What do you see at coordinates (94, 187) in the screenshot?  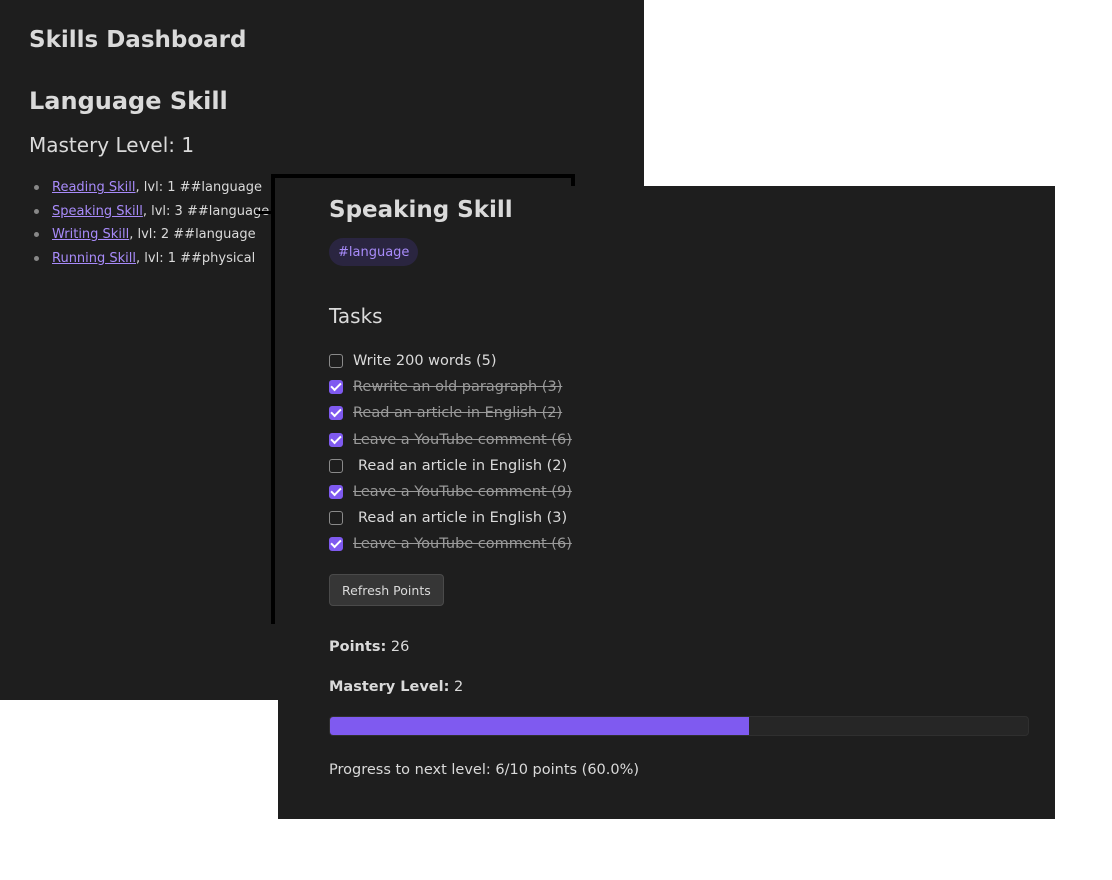 I see `skill-link-reading: Reading Skill` at bounding box center [94, 187].